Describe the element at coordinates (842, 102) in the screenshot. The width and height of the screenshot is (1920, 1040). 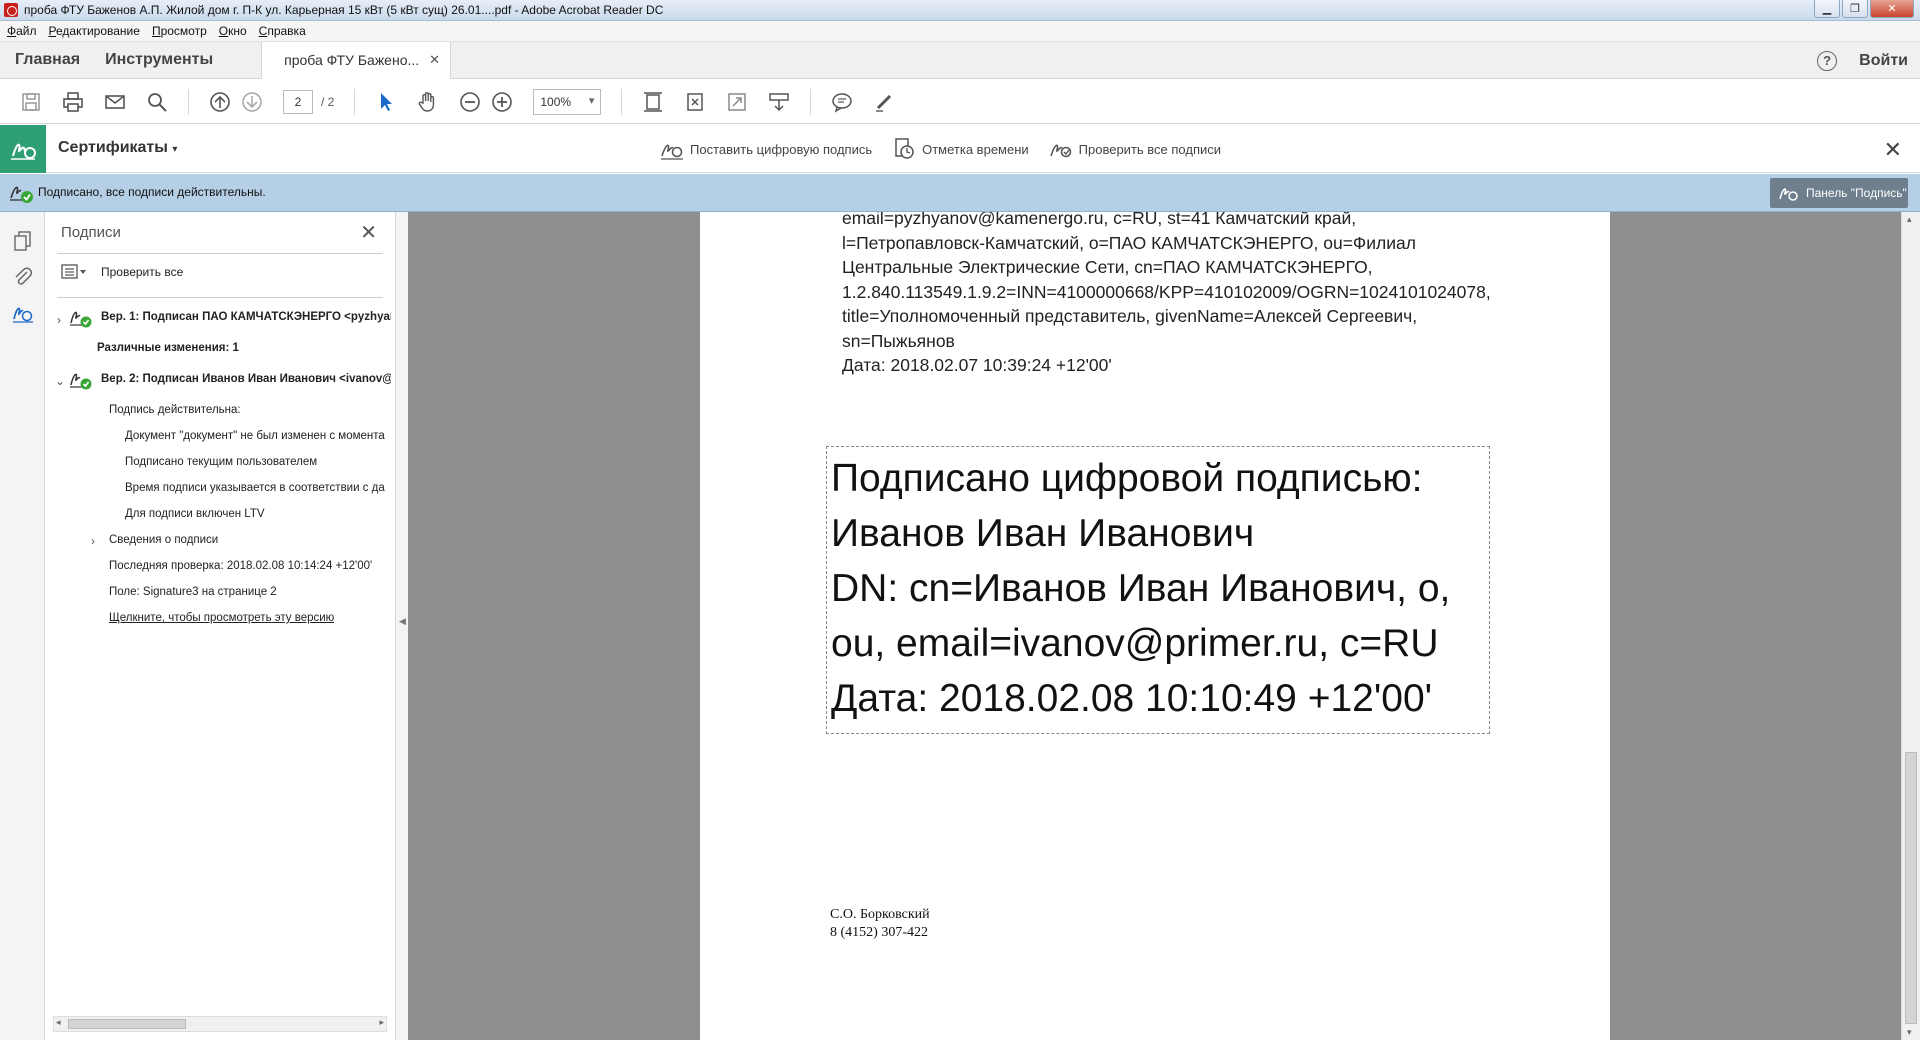
I see `comment-icon` at that location.